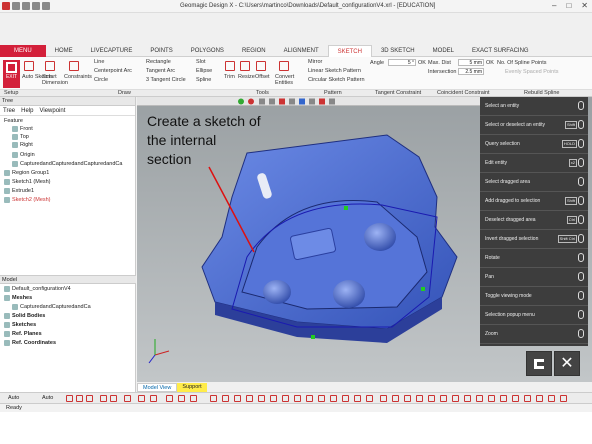  I want to click on tab-home: HOME, so click(64, 51).